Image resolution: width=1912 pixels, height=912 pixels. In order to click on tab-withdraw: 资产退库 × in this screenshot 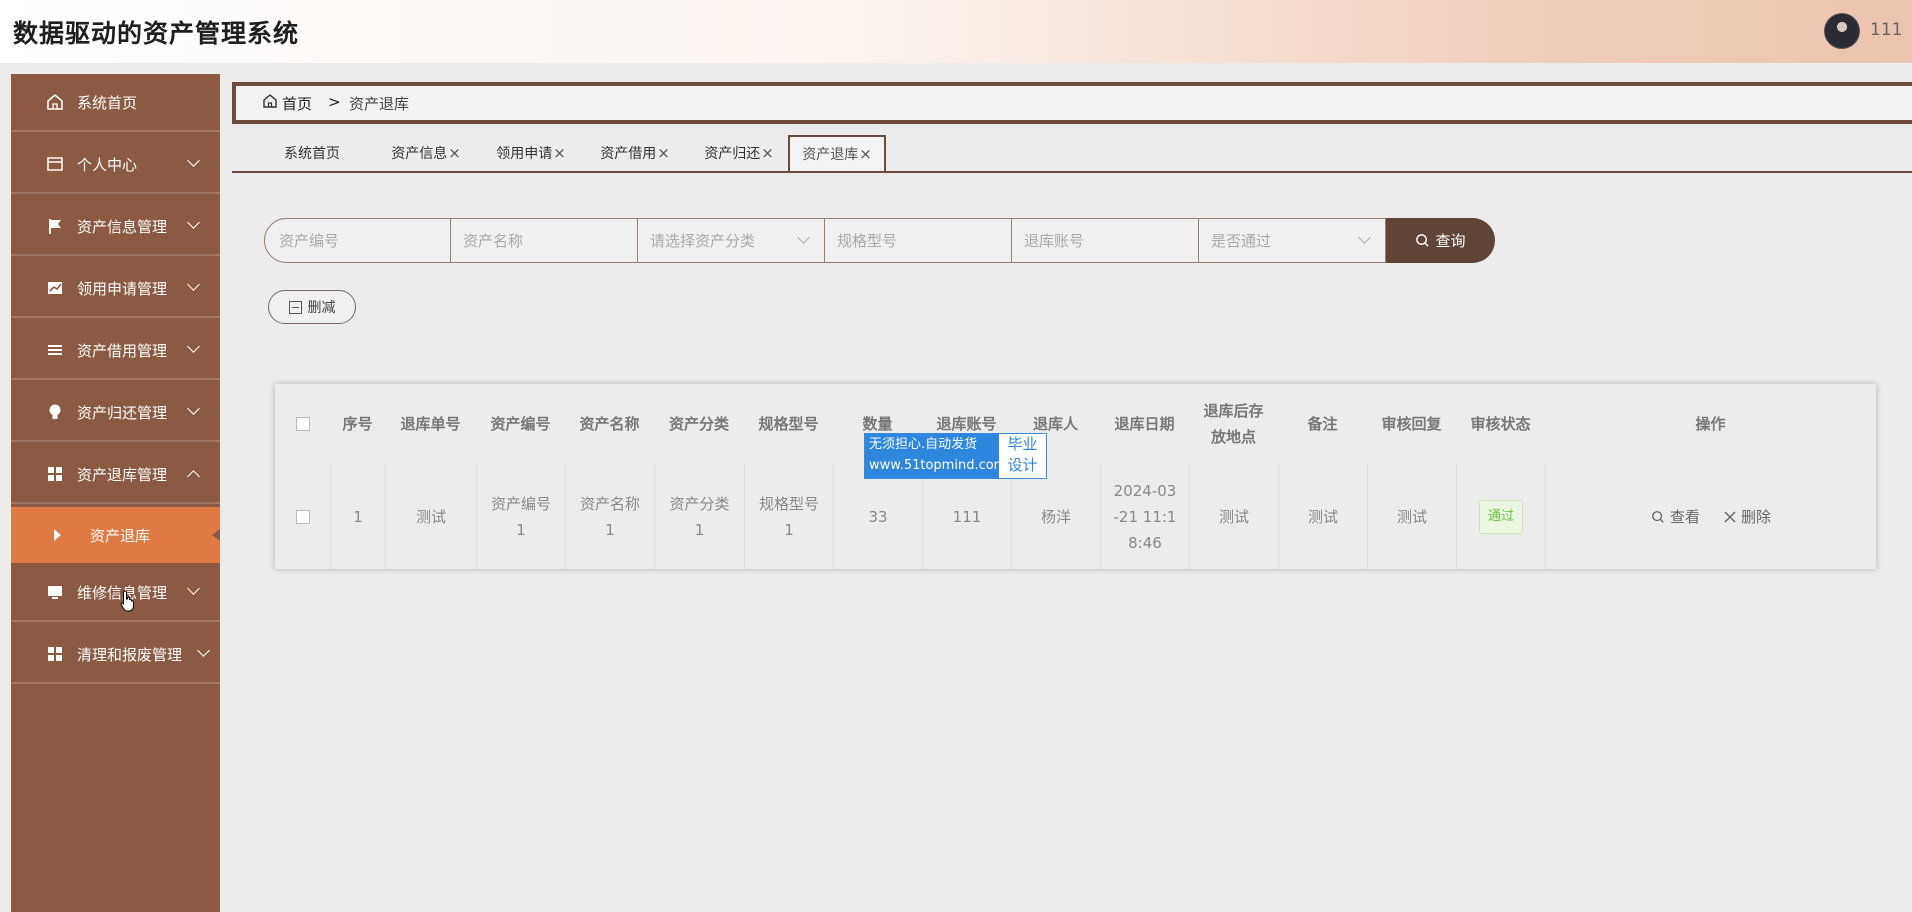, I will do `click(837, 153)`.